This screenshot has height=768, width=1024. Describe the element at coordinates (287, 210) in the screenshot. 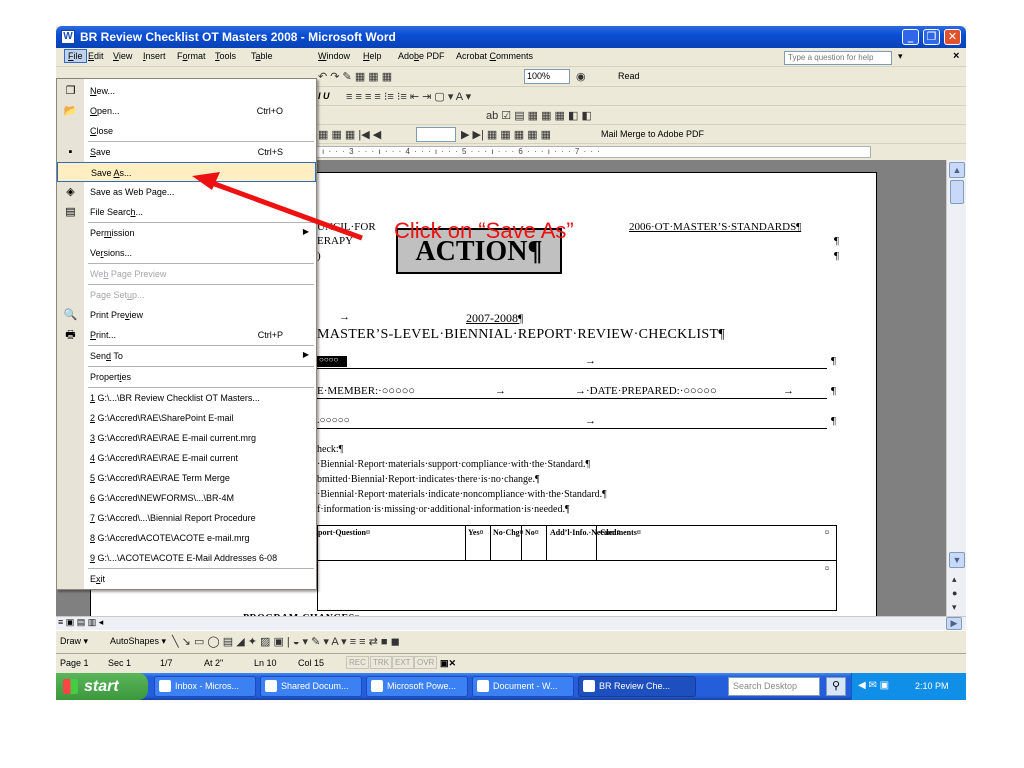

I see `annotation-arrow-shaft` at that location.